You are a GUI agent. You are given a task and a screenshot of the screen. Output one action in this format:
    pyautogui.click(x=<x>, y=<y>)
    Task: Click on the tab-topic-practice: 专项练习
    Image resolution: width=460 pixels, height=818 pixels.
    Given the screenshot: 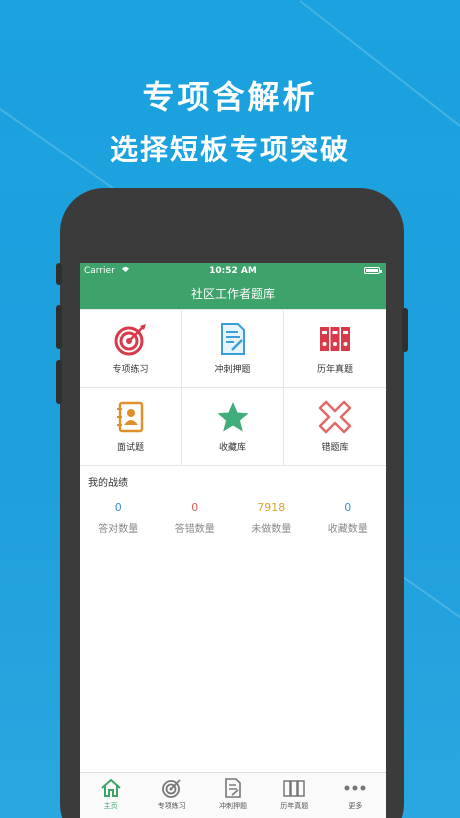 What is the action you would take?
    pyautogui.click(x=171, y=795)
    